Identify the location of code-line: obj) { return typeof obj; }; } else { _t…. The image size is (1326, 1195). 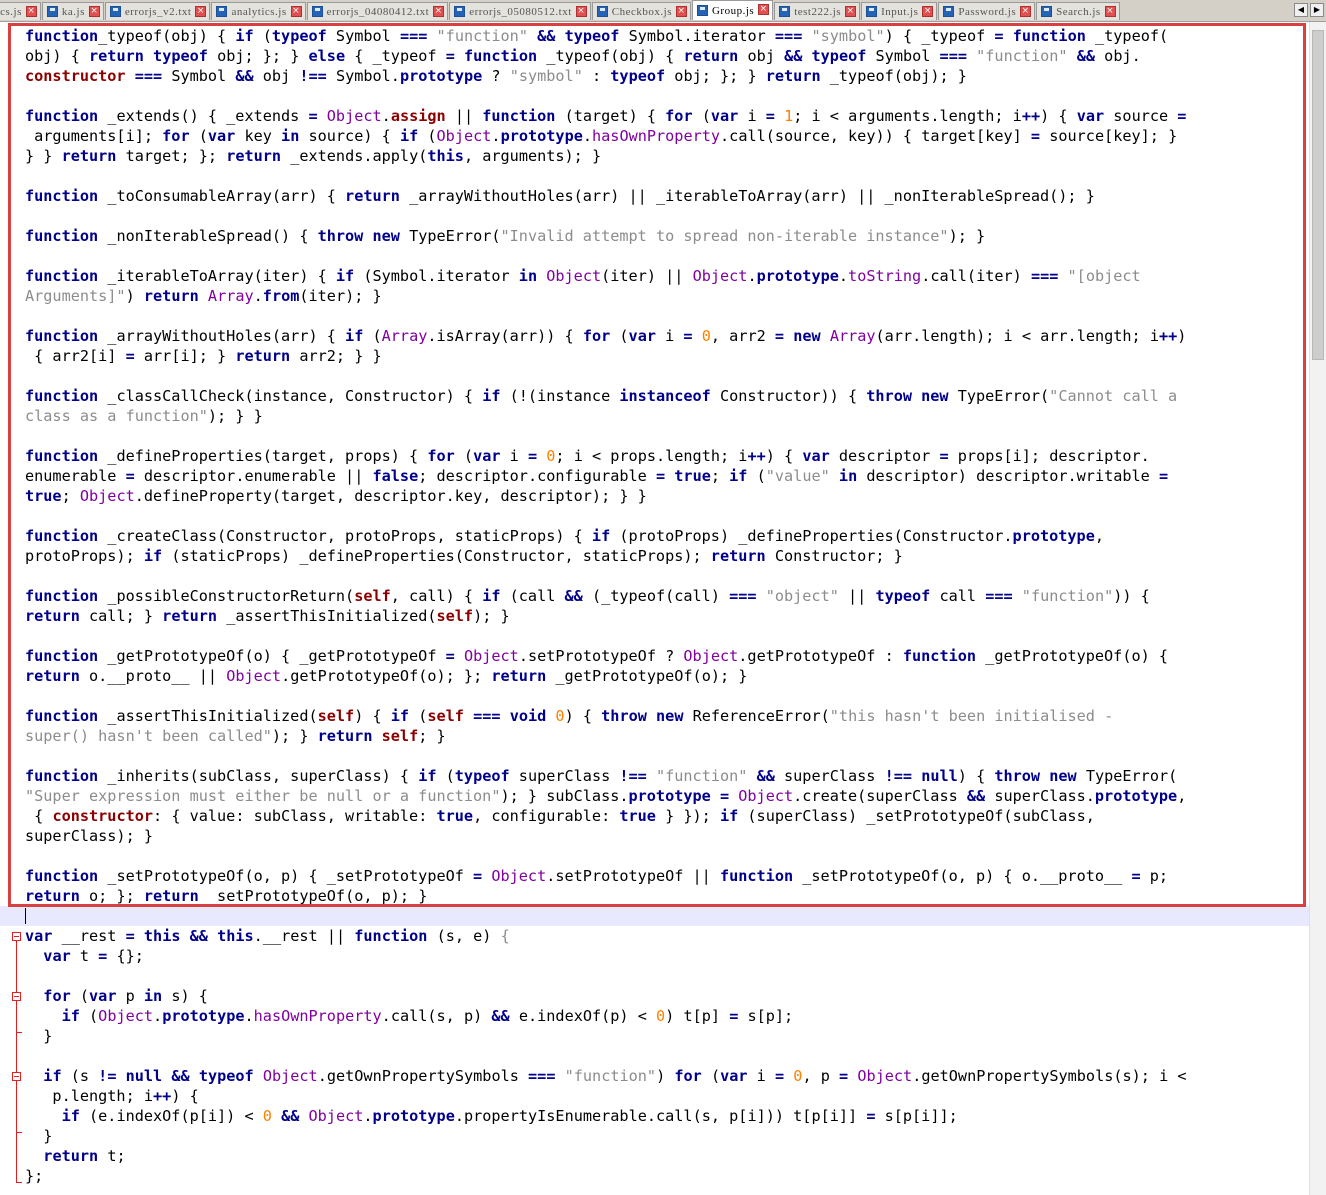
(665, 56).